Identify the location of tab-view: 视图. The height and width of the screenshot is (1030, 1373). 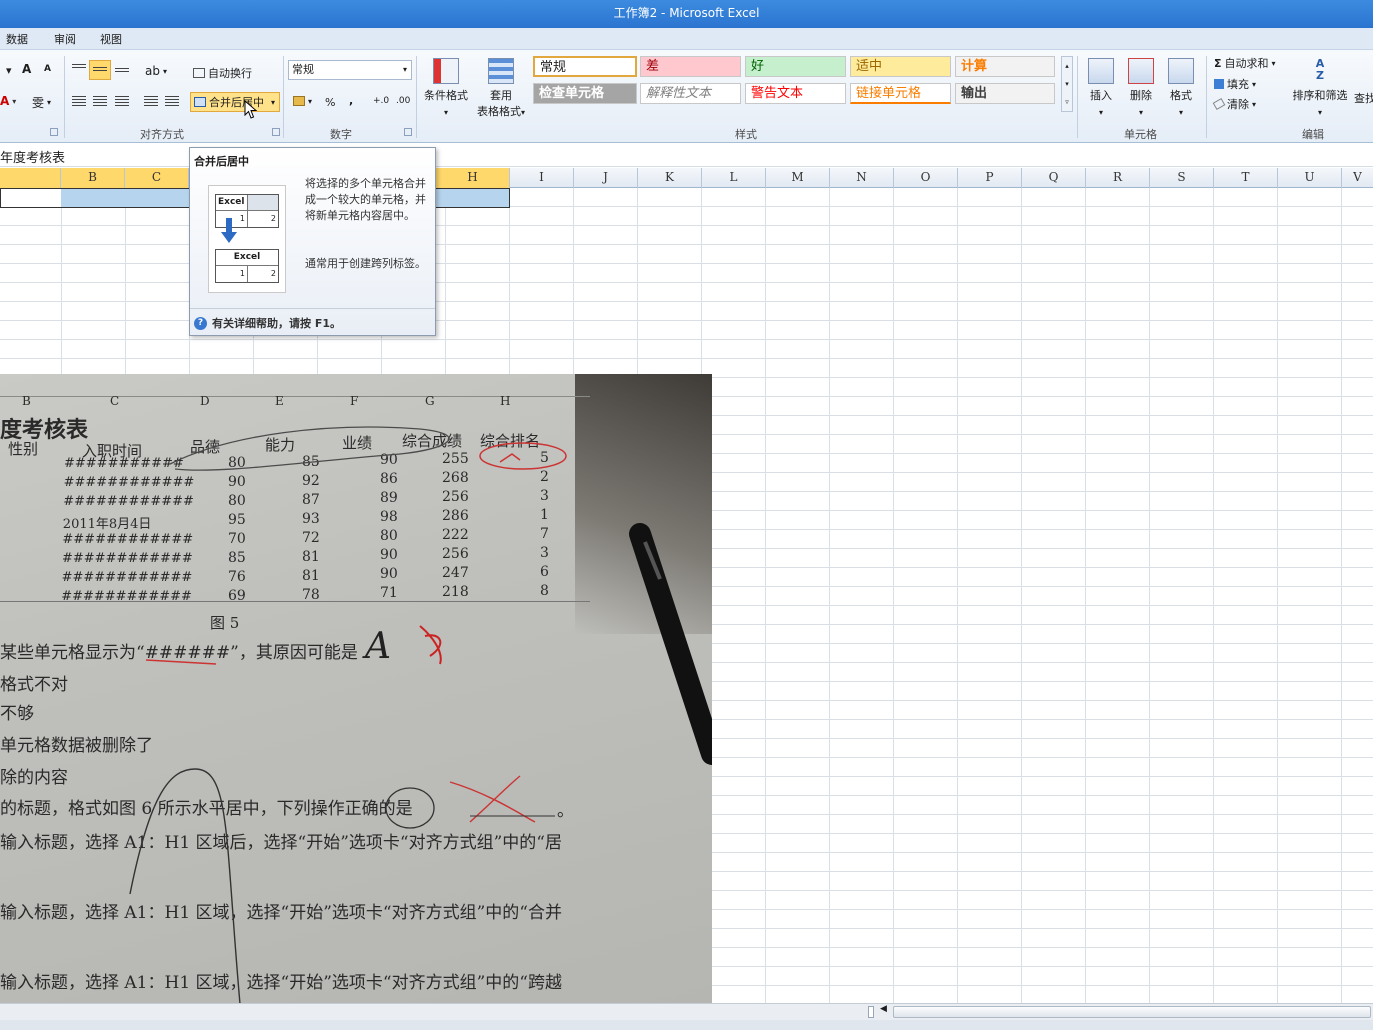
(111, 39).